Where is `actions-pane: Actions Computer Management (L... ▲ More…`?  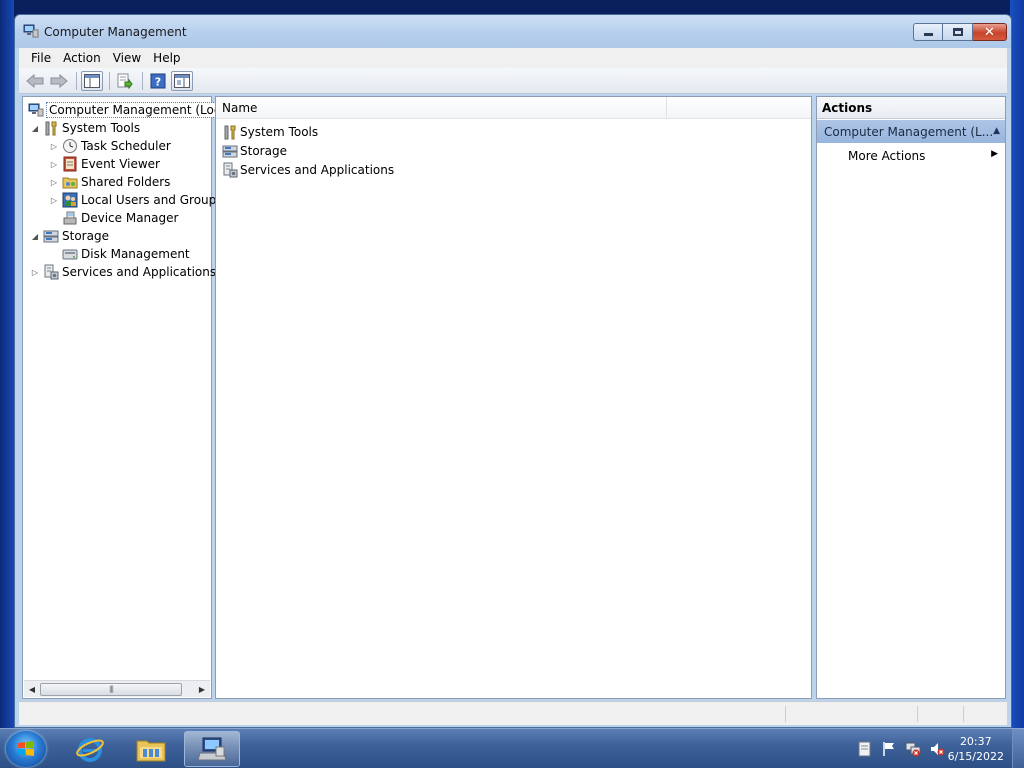
actions-pane: Actions Computer Management (L... ▲ More… is located at coordinates (911, 397).